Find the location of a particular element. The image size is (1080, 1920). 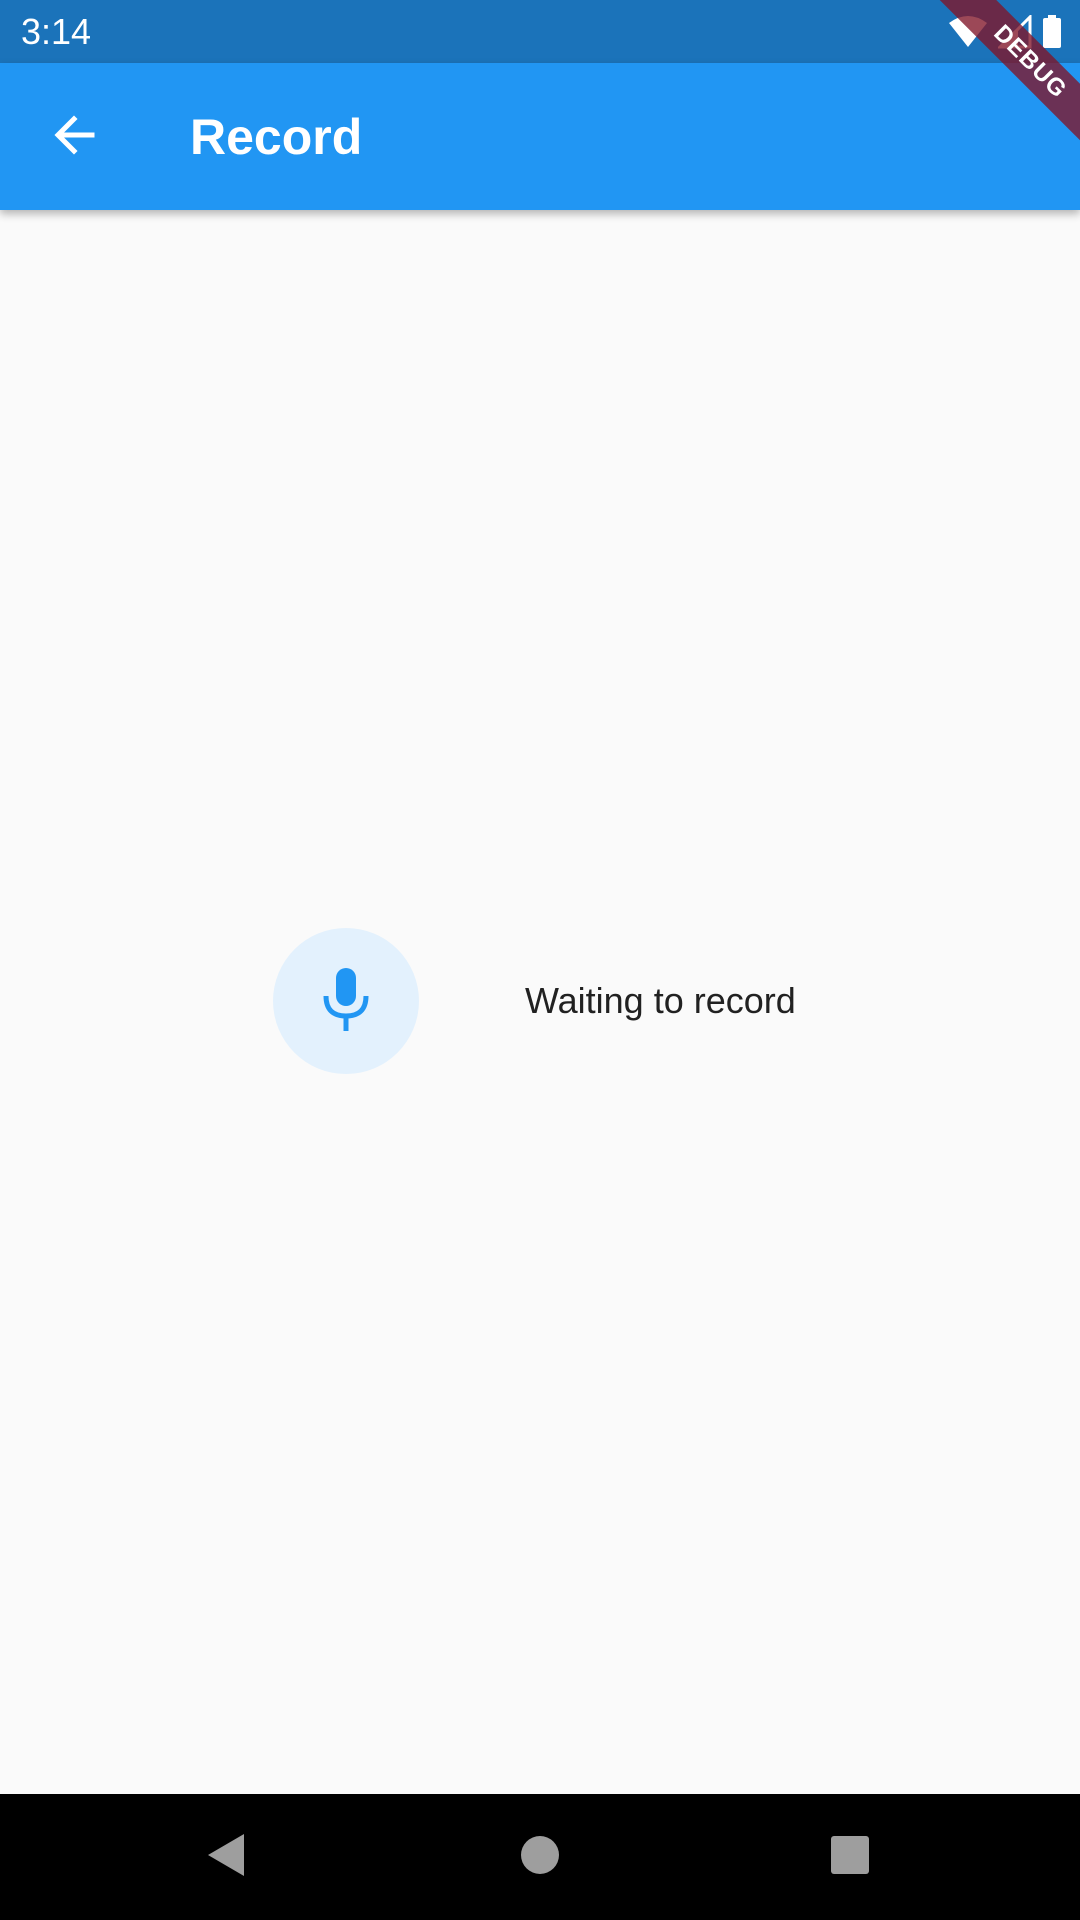

mic-icon is located at coordinates (346, 1001).